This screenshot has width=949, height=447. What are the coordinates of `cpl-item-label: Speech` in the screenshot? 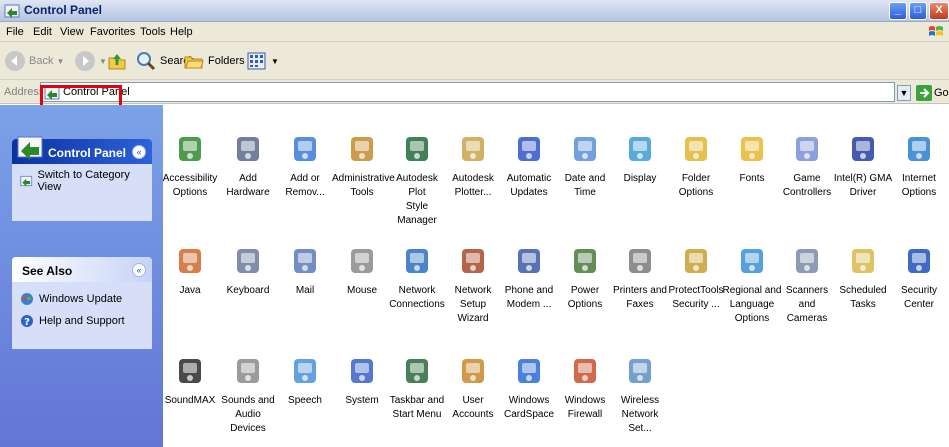 It's located at (305, 401).